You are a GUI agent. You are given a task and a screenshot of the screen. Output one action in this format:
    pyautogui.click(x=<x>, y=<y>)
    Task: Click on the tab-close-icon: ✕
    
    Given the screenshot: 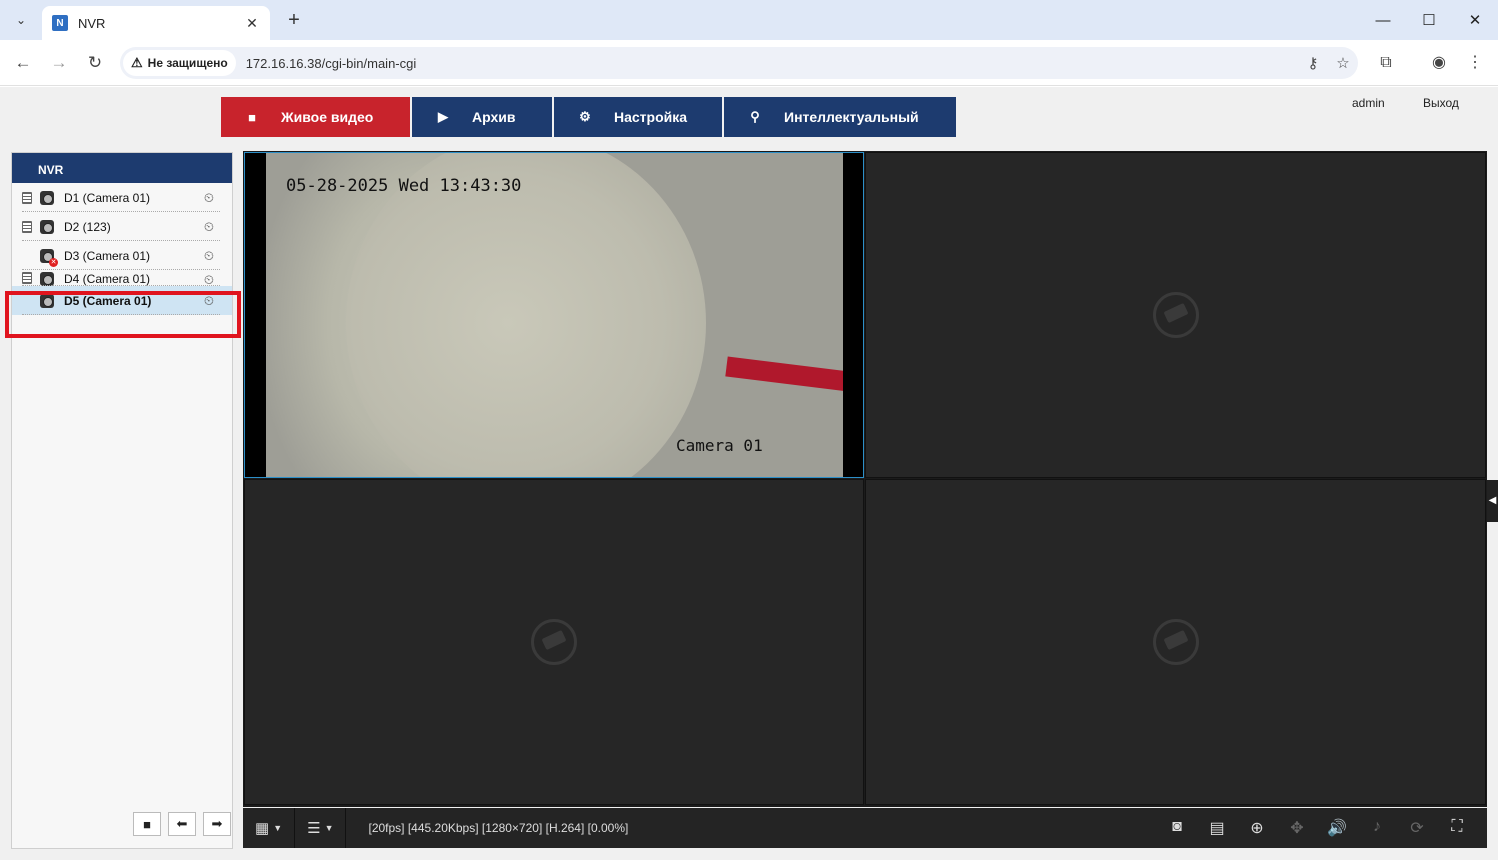 What is the action you would take?
    pyautogui.click(x=252, y=23)
    